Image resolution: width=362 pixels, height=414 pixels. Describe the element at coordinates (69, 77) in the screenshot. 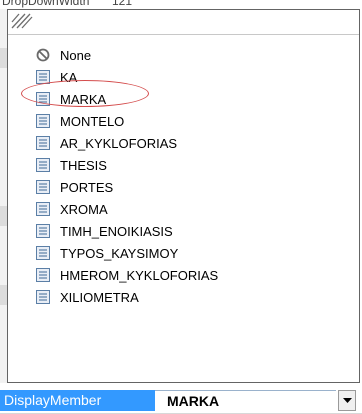

I see `list-item-label: KA` at that location.